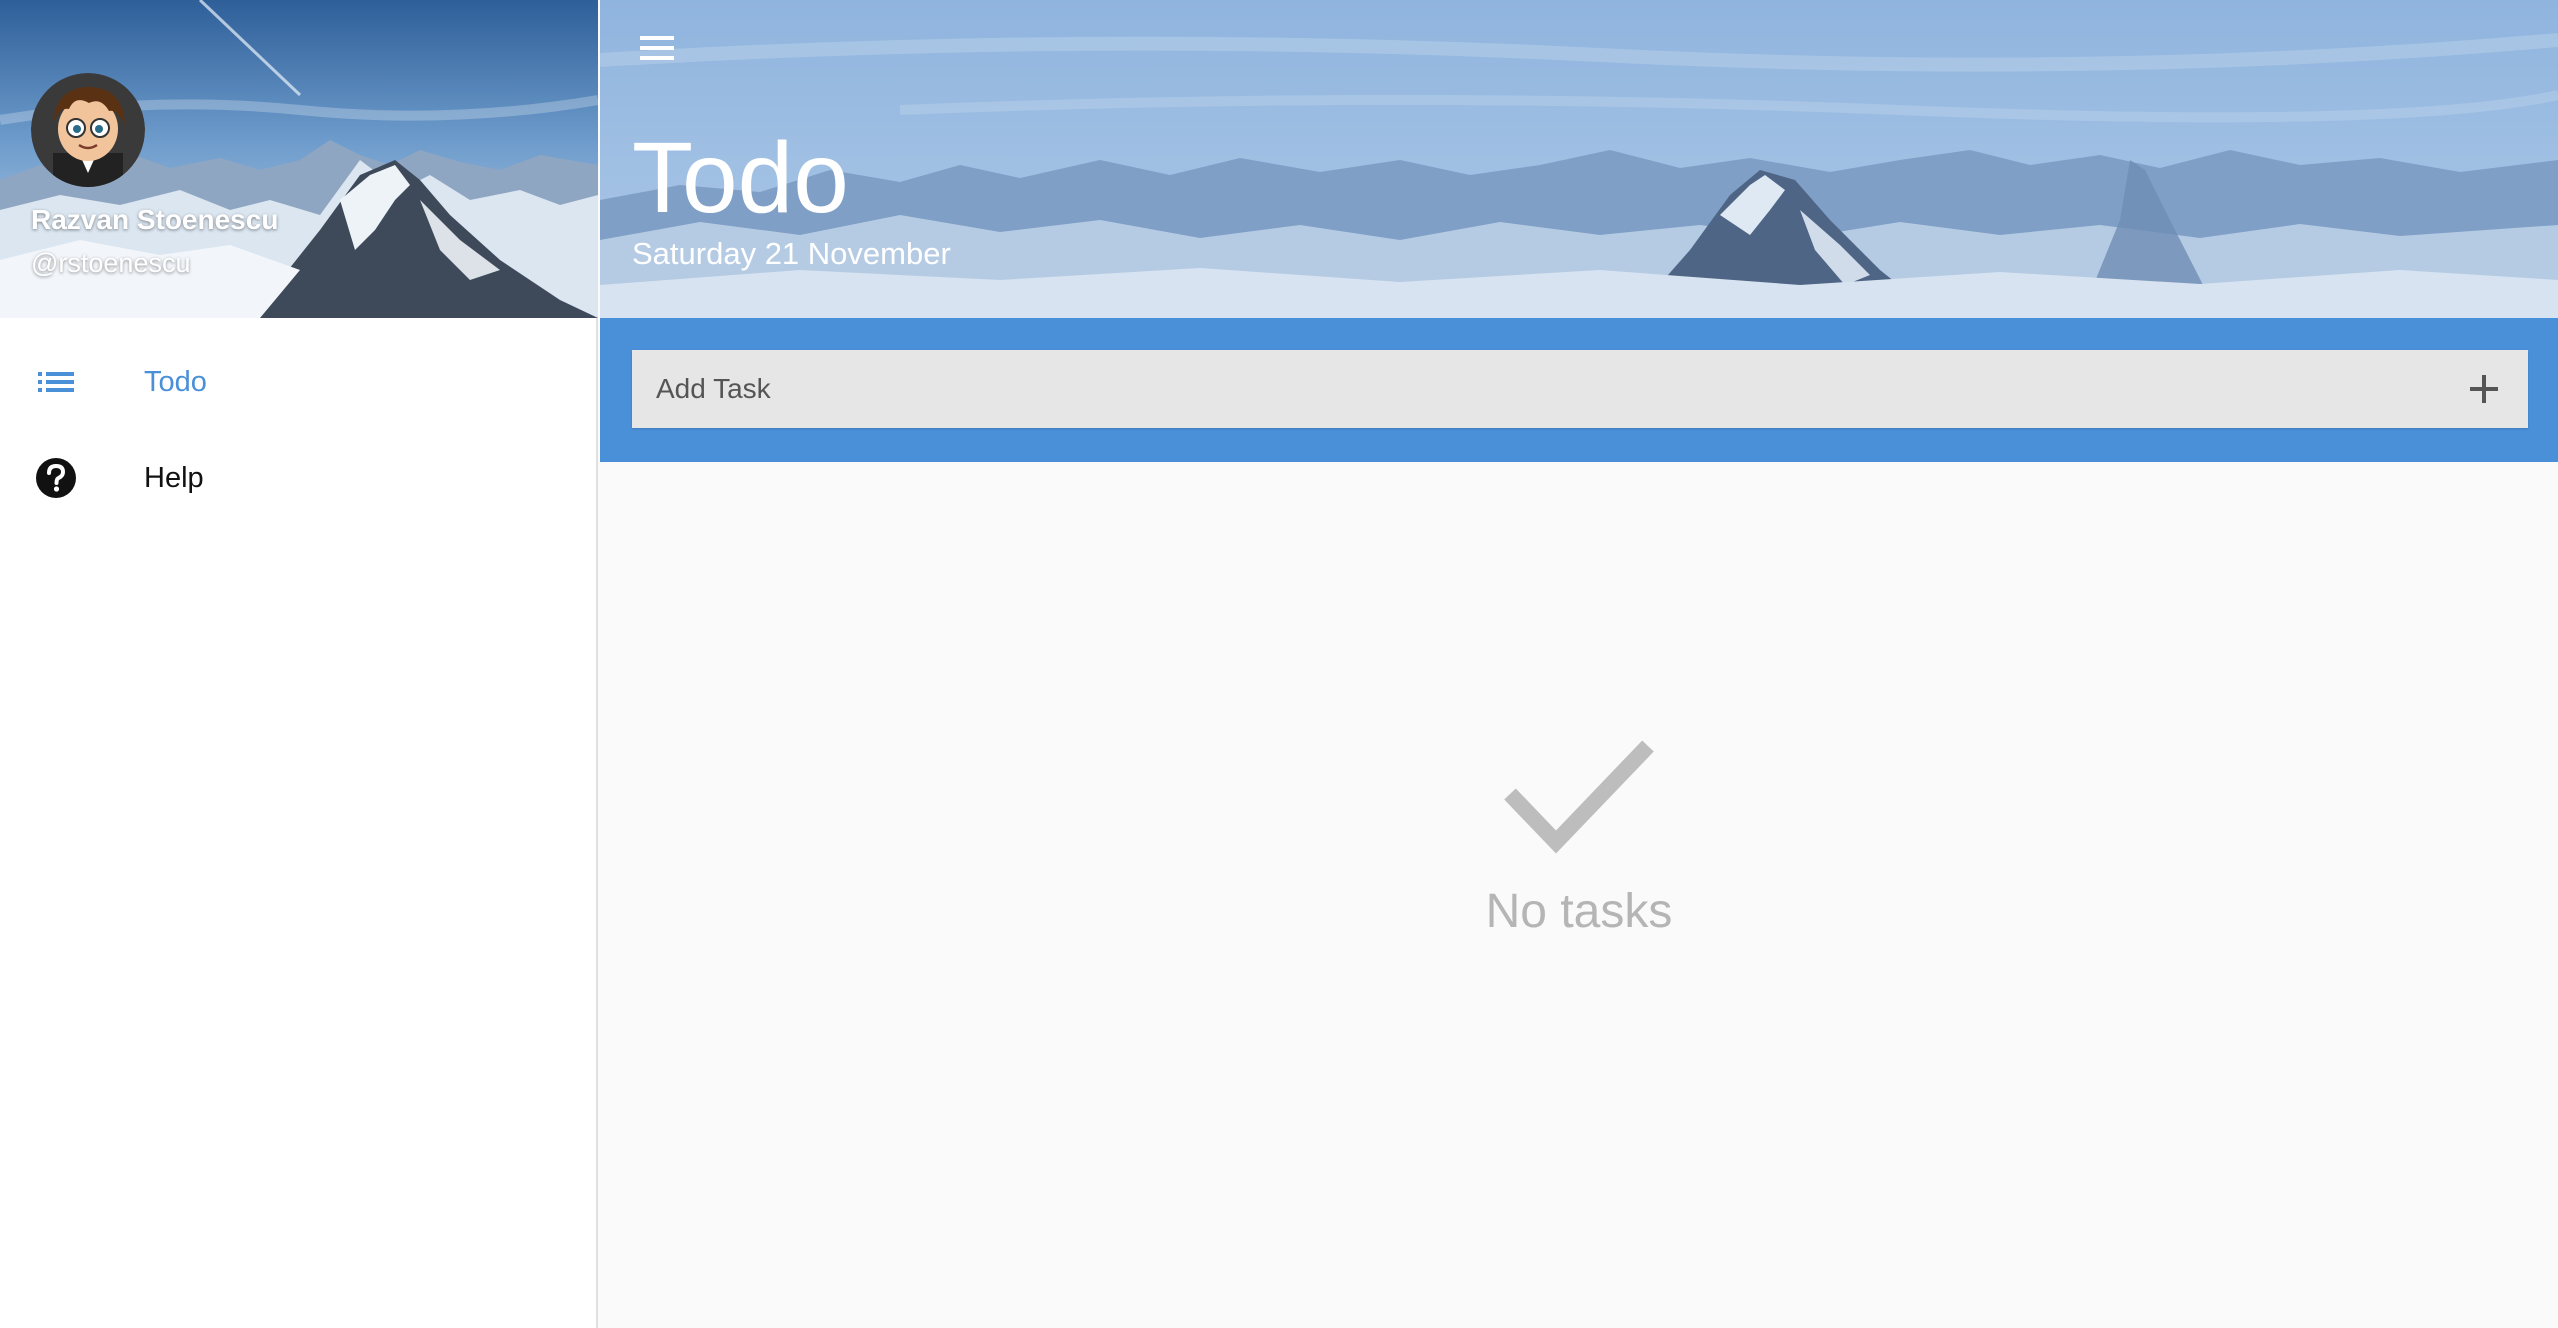 The image size is (2558, 1328). What do you see at coordinates (111, 263) in the screenshot?
I see `user-handle: @rstoenescu` at bounding box center [111, 263].